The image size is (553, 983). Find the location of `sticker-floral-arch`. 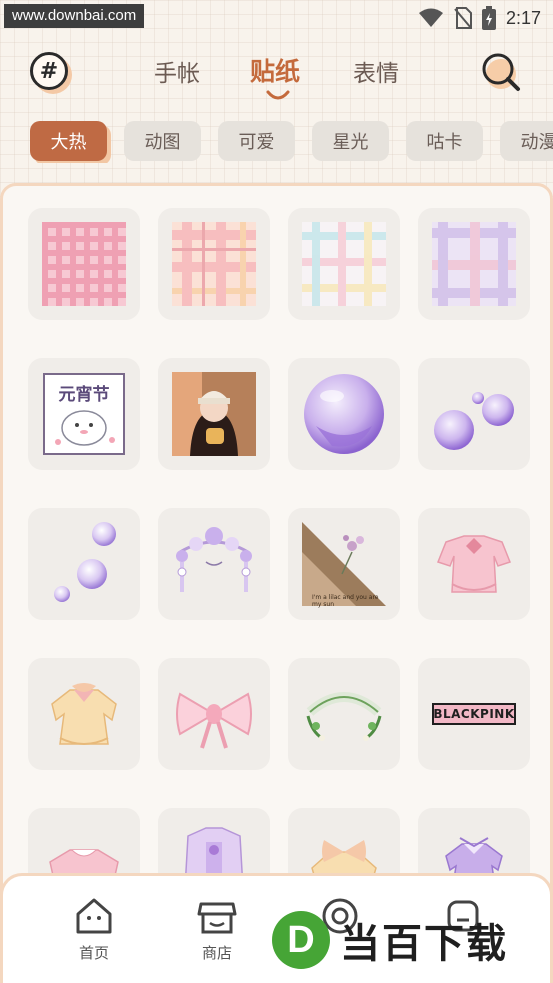

sticker-floral-arch is located at coordinates (344, 714).